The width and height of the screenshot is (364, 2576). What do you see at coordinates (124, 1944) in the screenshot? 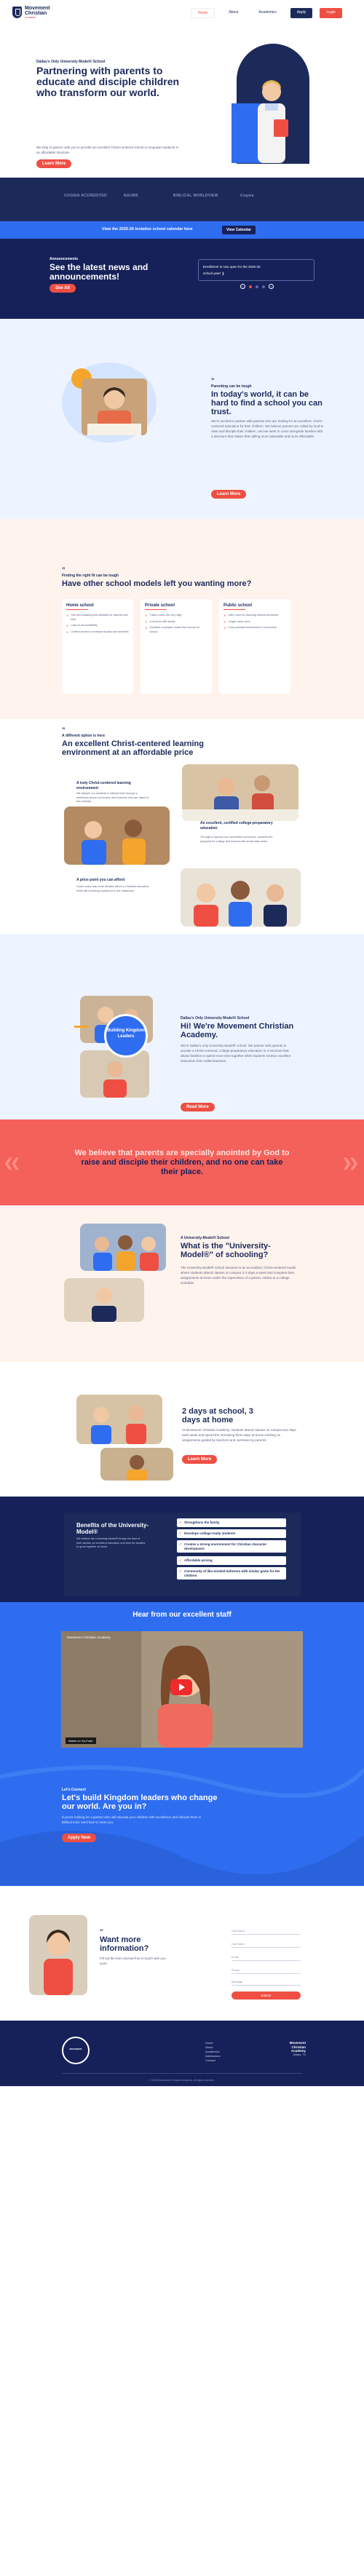
I see `contact-title: Want more information?` at bounding box center [124, 1944].